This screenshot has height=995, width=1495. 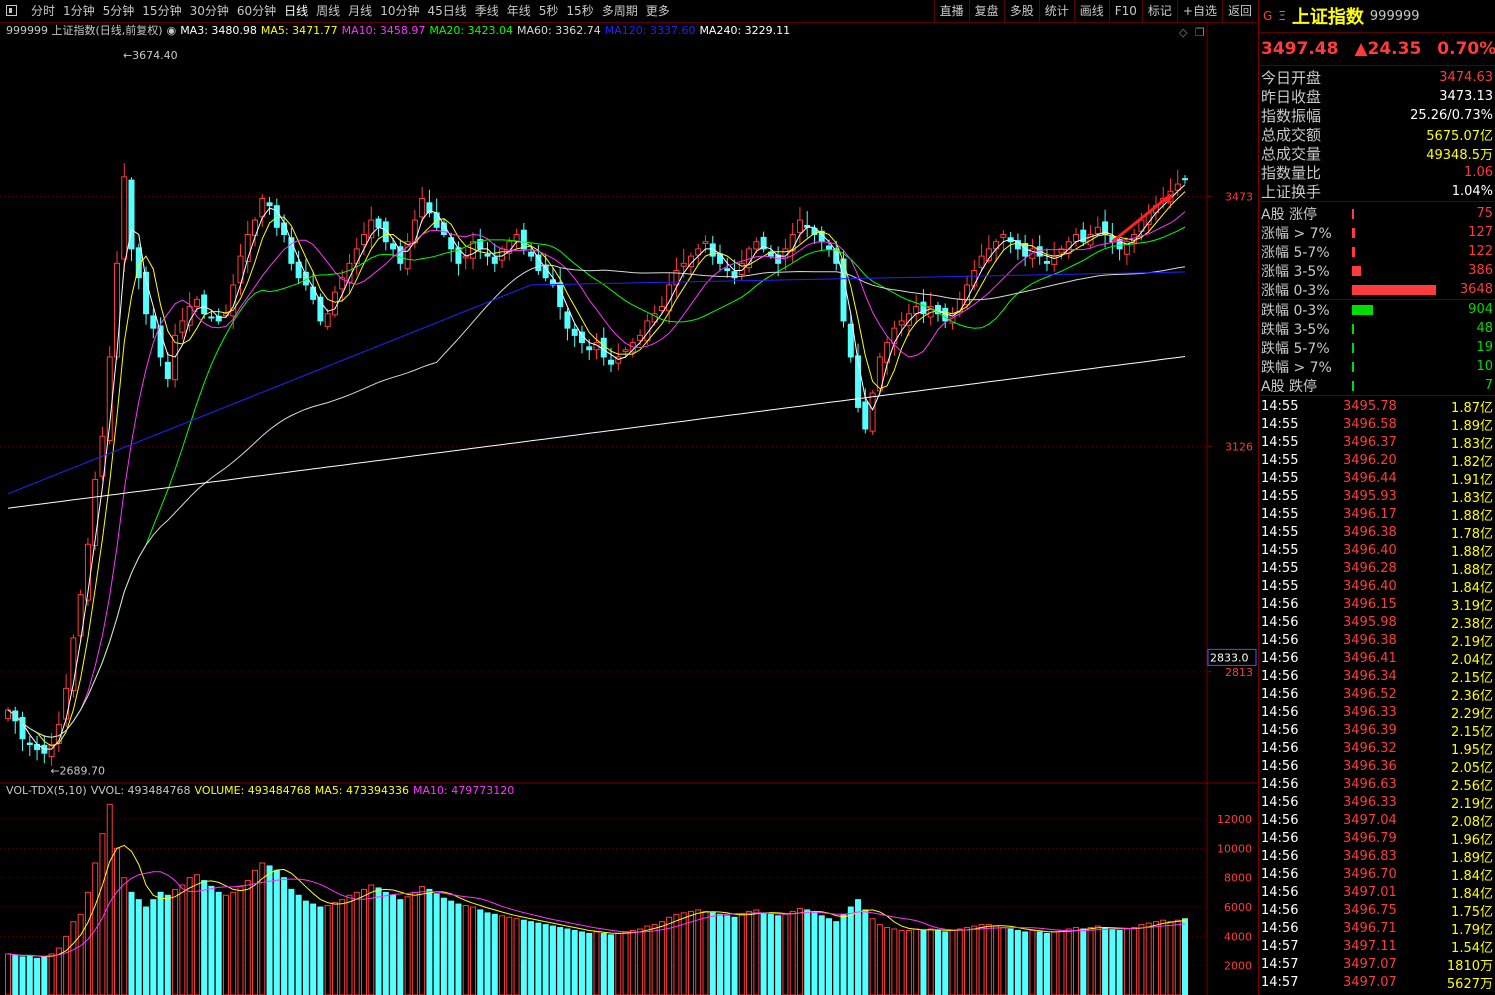 What do you see at coordinates (1472, 948) in the screenshot?
I see `tick-amount: 1.54亿` at bounding box center [1472, 948].